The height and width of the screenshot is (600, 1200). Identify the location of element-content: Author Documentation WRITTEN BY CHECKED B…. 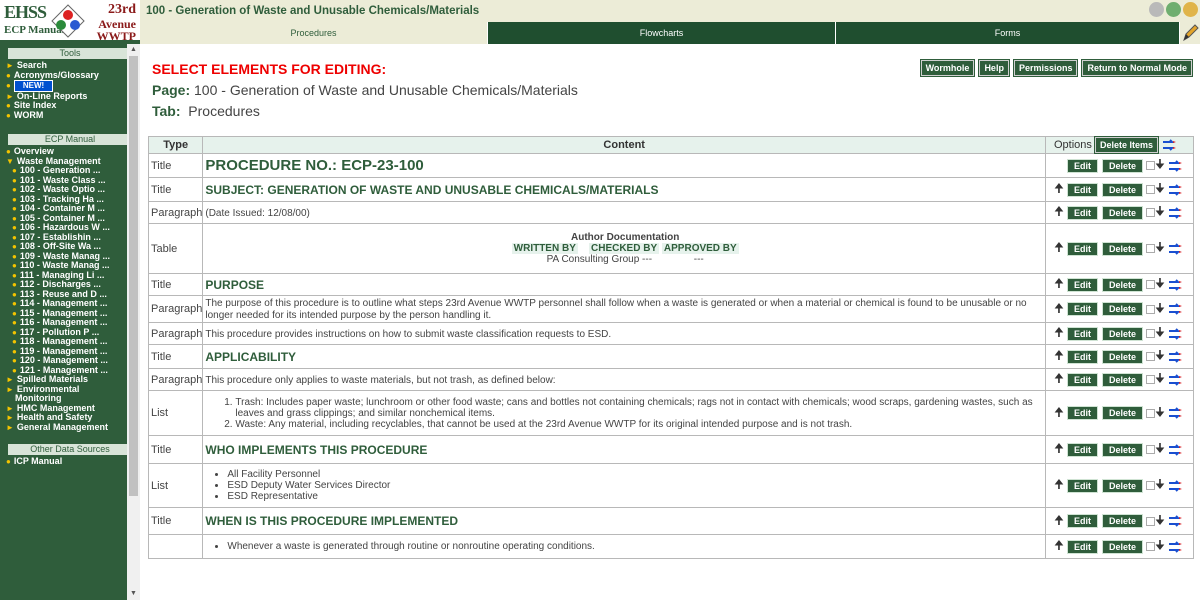
(624, 248).